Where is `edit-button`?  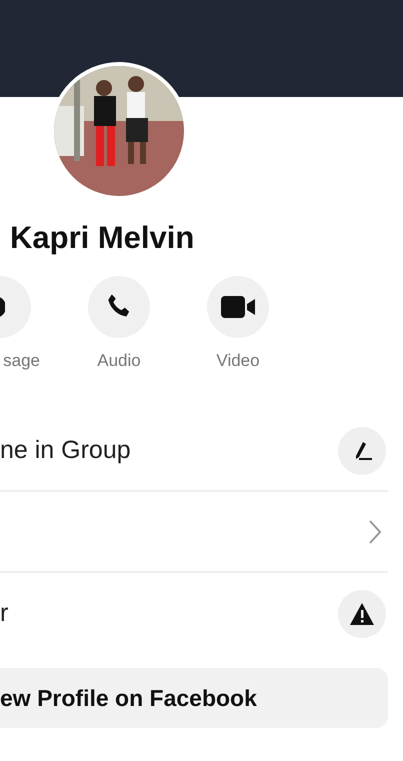
edit-button is located at coordinates (362, 450).